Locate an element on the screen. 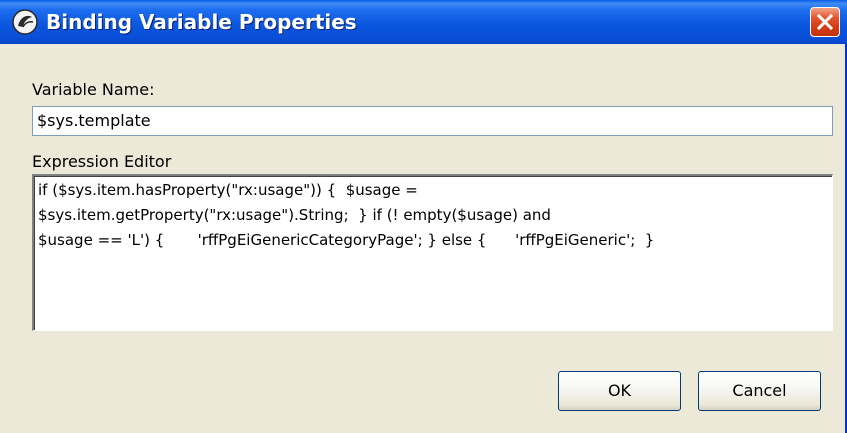 The width and height of the screenshot is (847, 433). ok-button: OK is located at coordinates (619, 391).